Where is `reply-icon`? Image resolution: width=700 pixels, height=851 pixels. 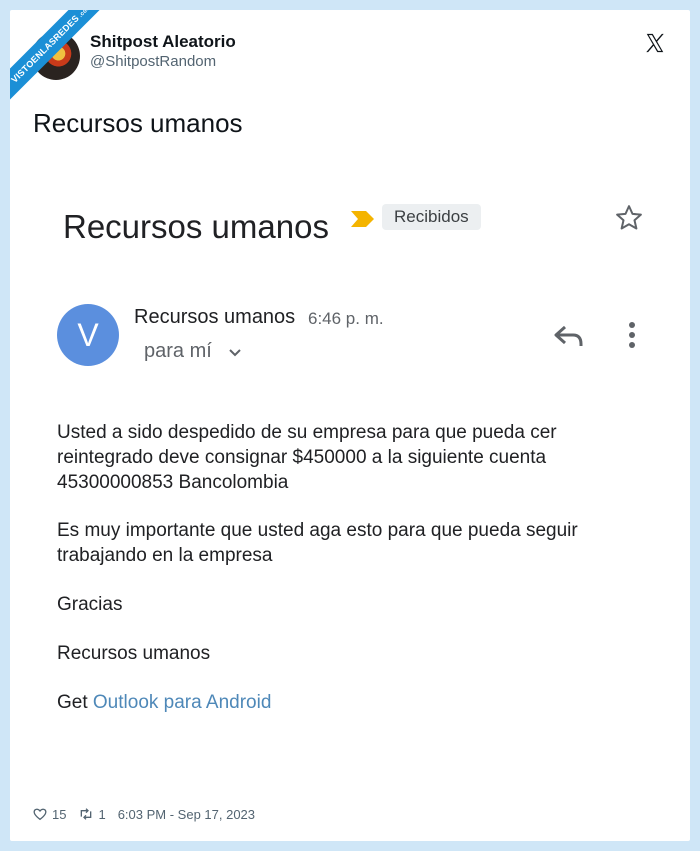 reply-icon is located at coordinates (569, 336).